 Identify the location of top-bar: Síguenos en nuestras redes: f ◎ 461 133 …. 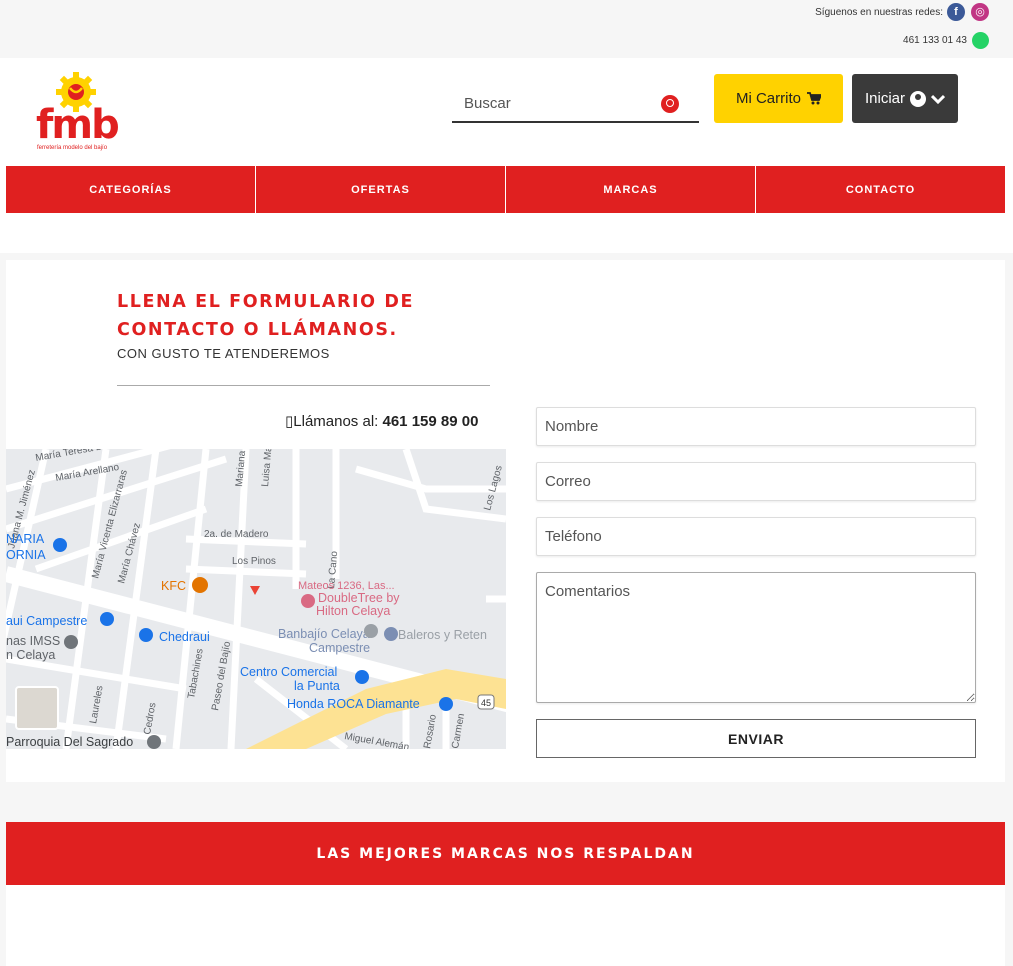
(506, 29).